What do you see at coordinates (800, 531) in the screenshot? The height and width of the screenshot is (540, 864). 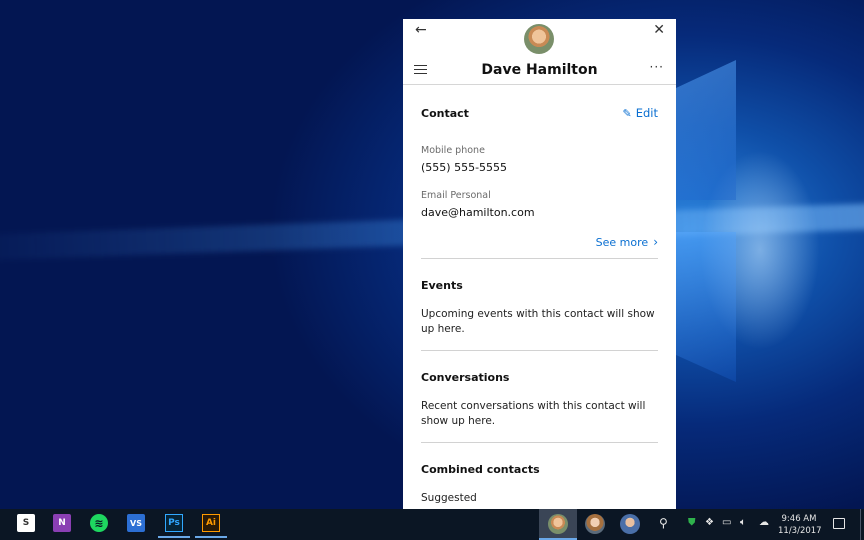 I see `clock-date: 11/3/2017` at bounding box center [800, 531].